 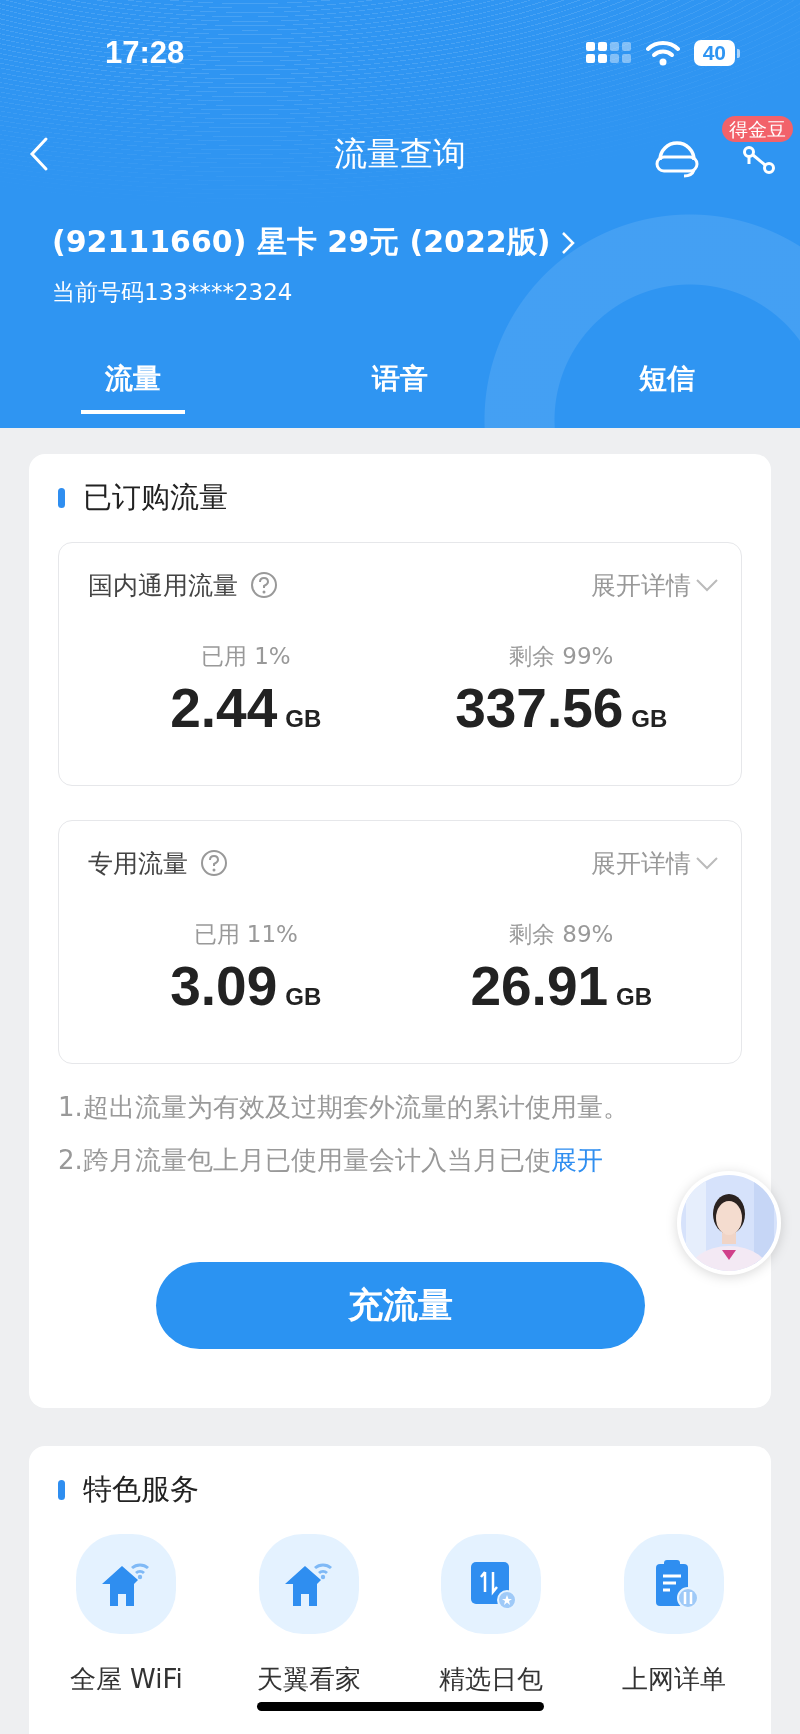 What do you see at coordinates (224, 708) in the screenshot?
I see `used-amount: 2.44` at bounding box center [224, 708].